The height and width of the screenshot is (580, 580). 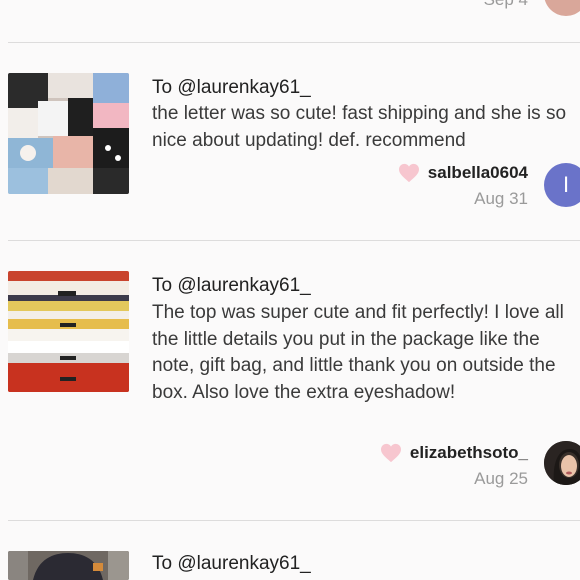 I want to click on avatar: I, so click(x=562, y=185).